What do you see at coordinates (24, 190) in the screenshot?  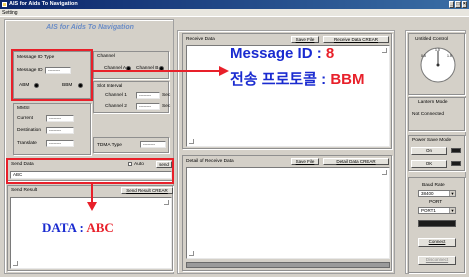 I see `send-result-label: Send Result` at bounding box center [24, 190].